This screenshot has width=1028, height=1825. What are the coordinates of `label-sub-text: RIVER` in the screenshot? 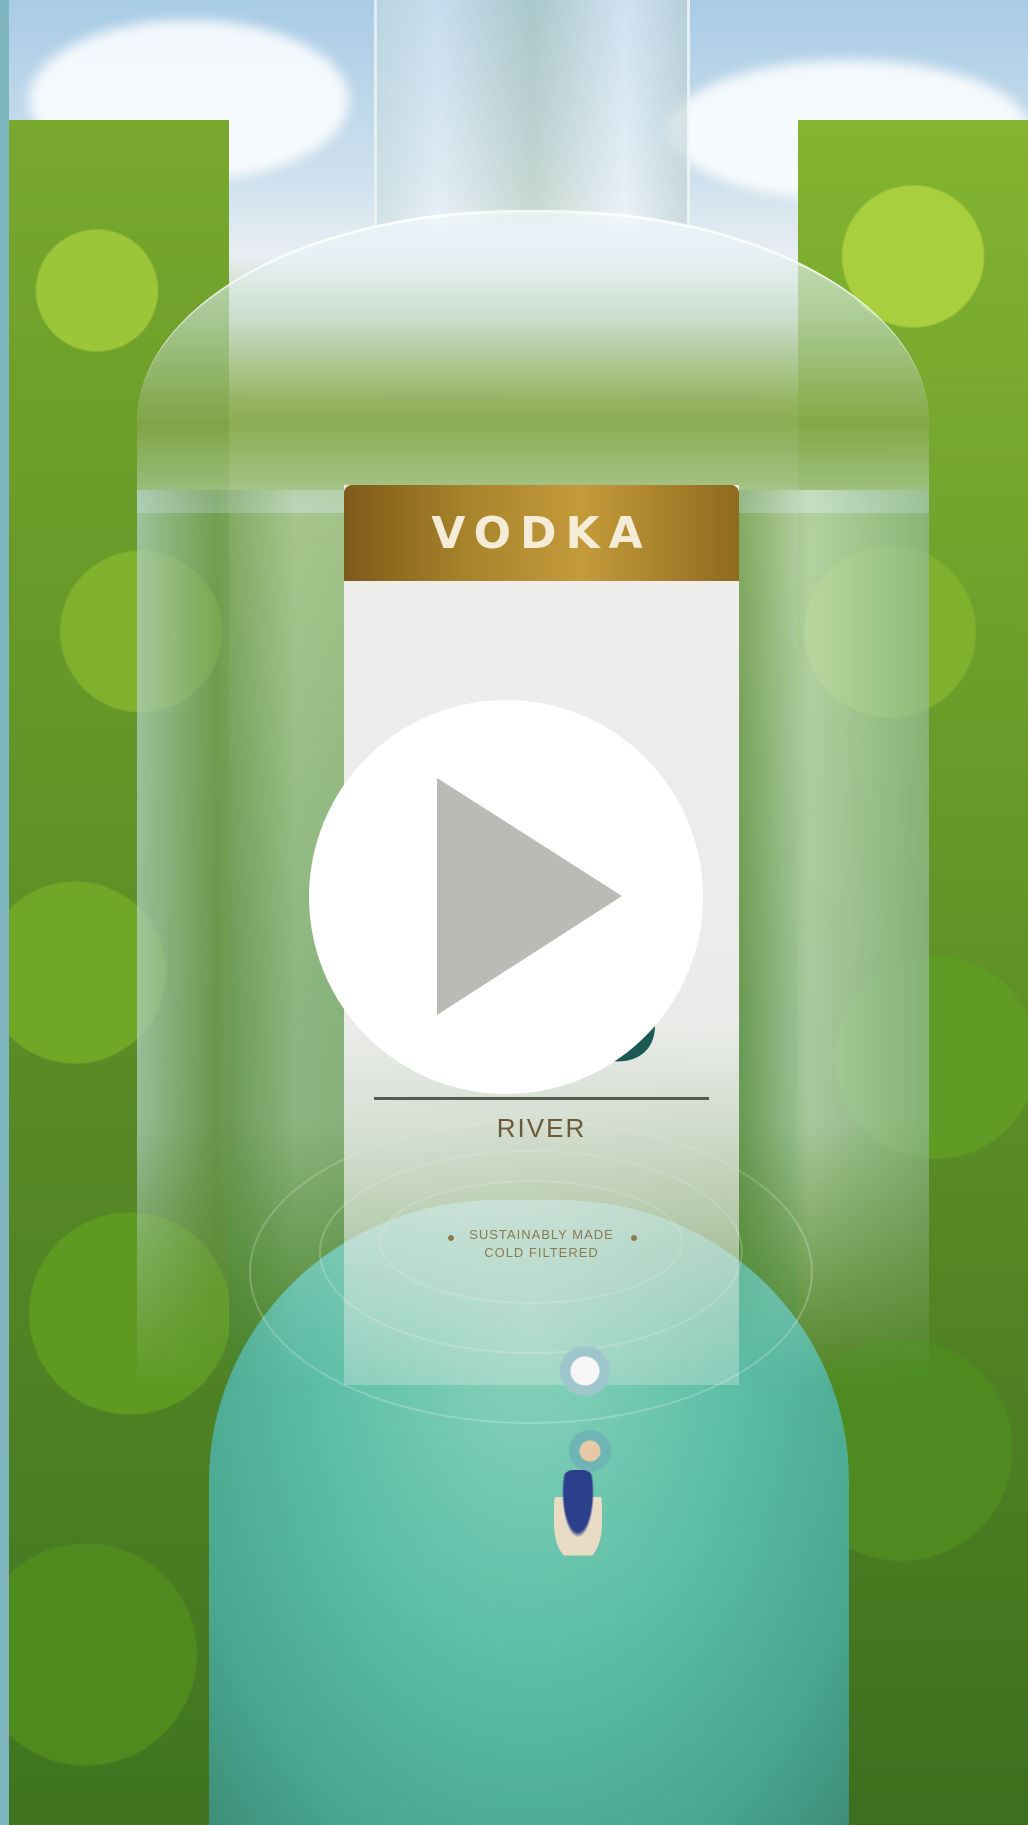 It's located at (541, 1128).